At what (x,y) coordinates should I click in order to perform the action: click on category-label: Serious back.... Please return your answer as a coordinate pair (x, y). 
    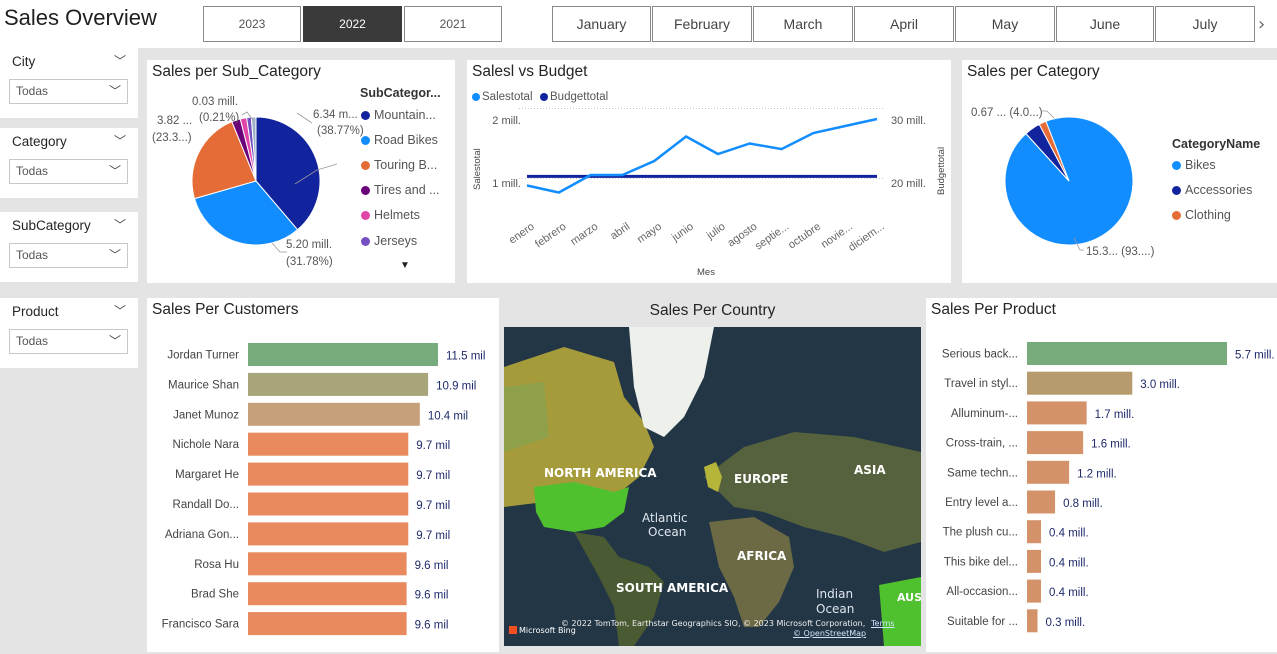
    Looking at the image, I should click on (980, 355).